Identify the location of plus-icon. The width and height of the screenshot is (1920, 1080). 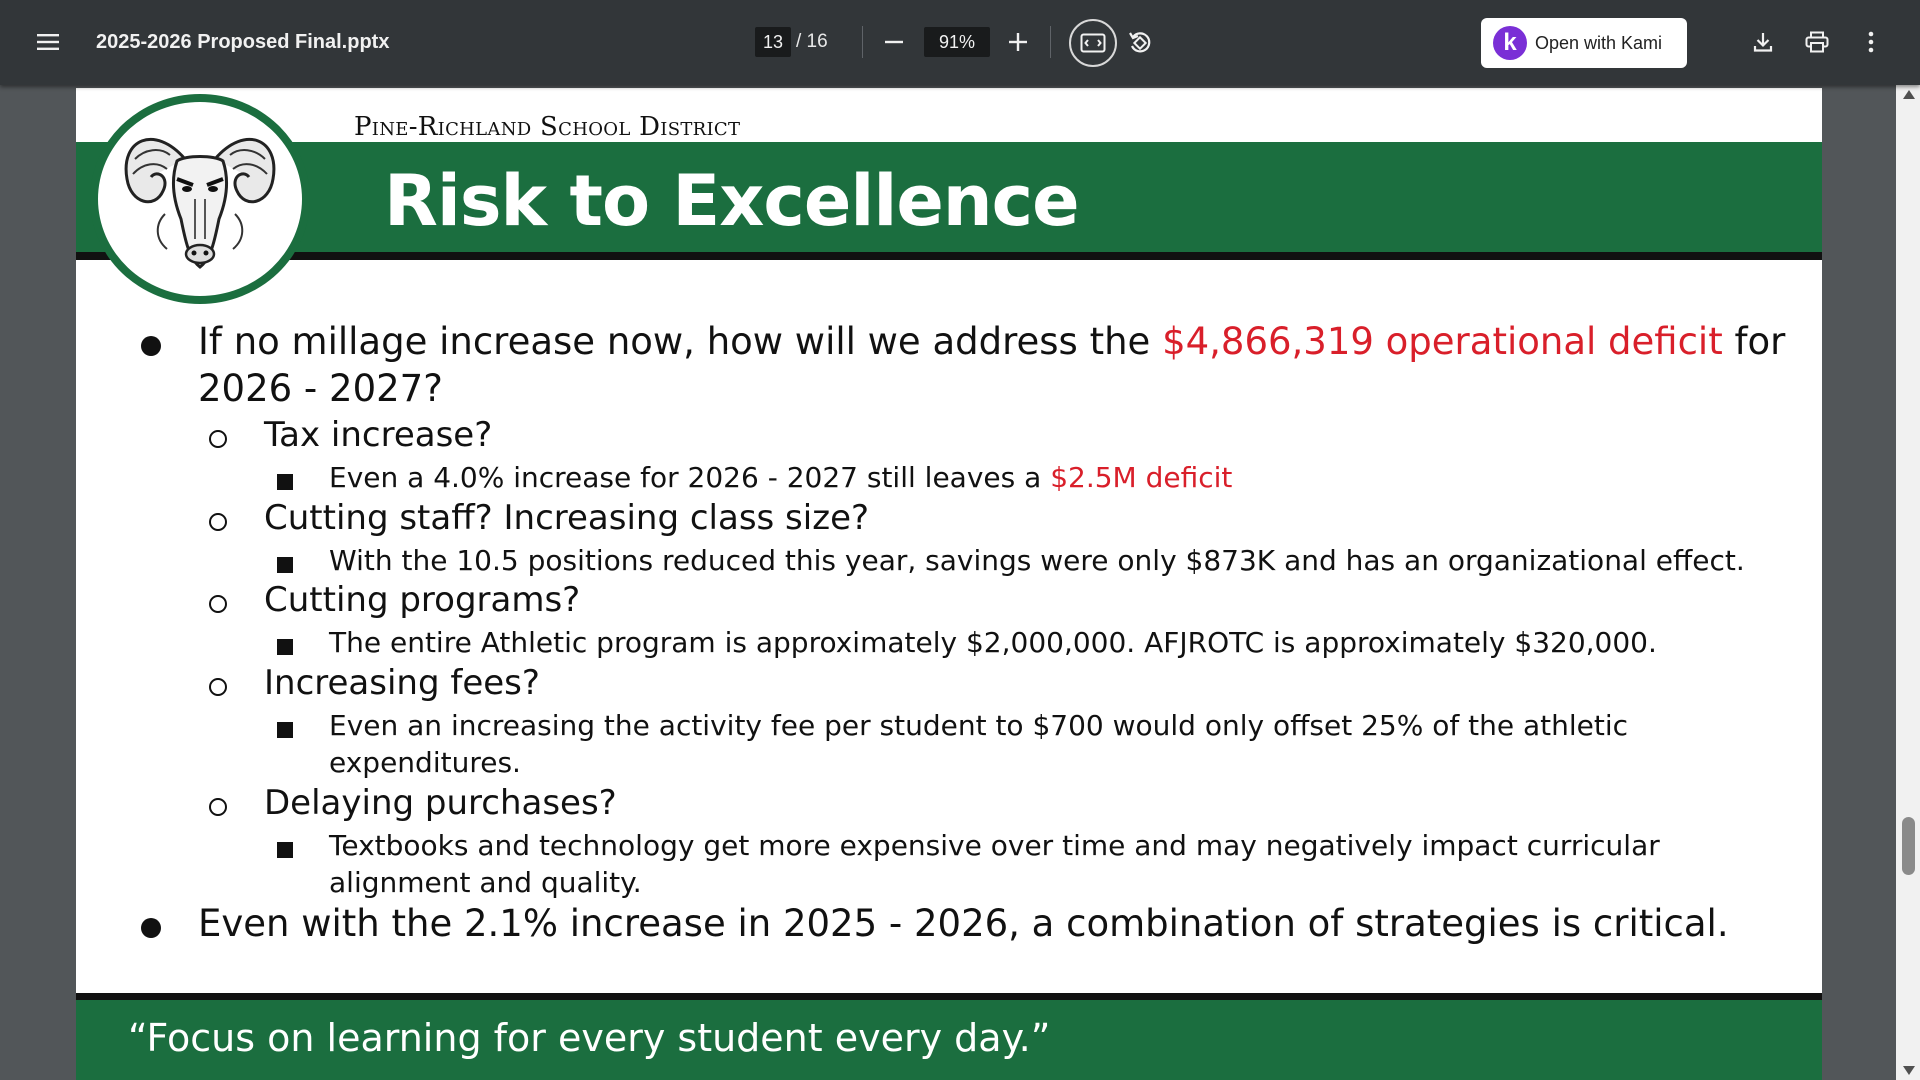
(1018, 42).